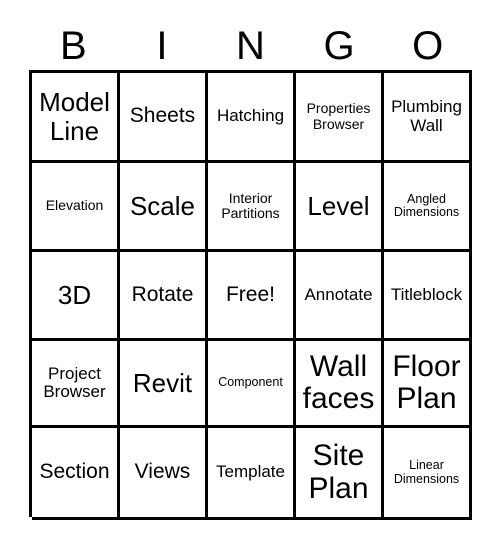 Image resolution: width=501 pixels, height=544 pixels. I want to click on bingo-cell: Views, so click(164, 474).